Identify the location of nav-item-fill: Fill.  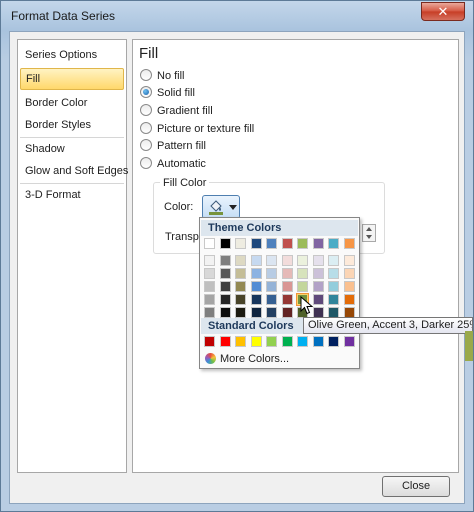
(72, 79).